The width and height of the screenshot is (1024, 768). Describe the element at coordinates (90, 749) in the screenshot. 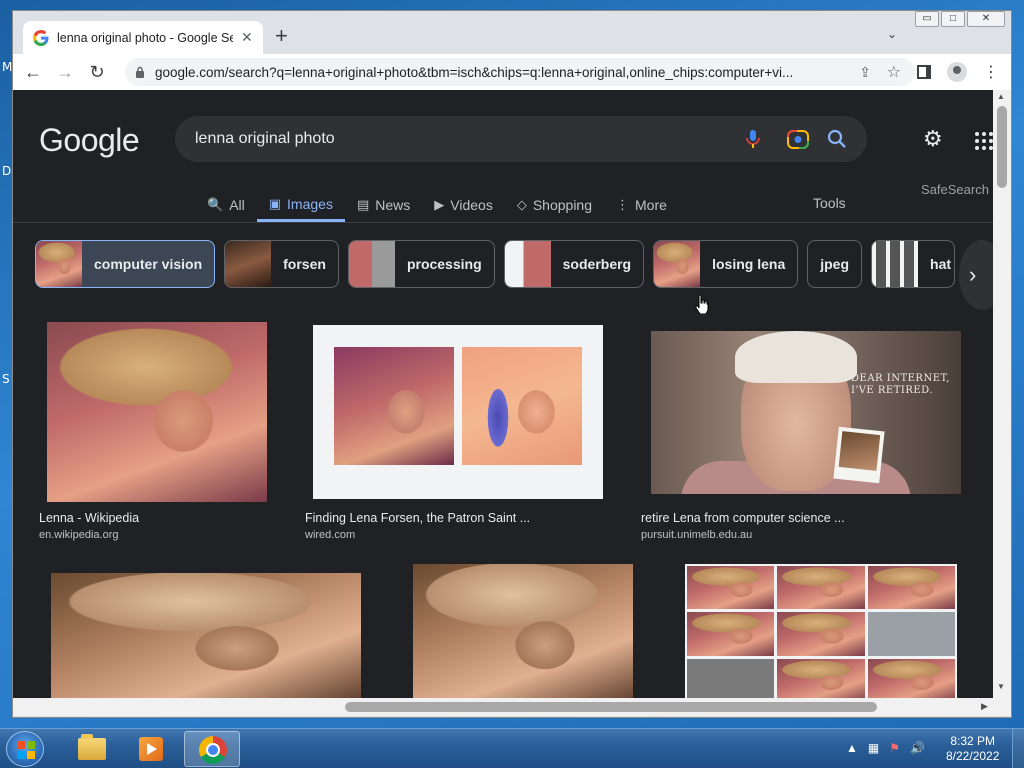

I see `taskbar-file-explorer` at that location.